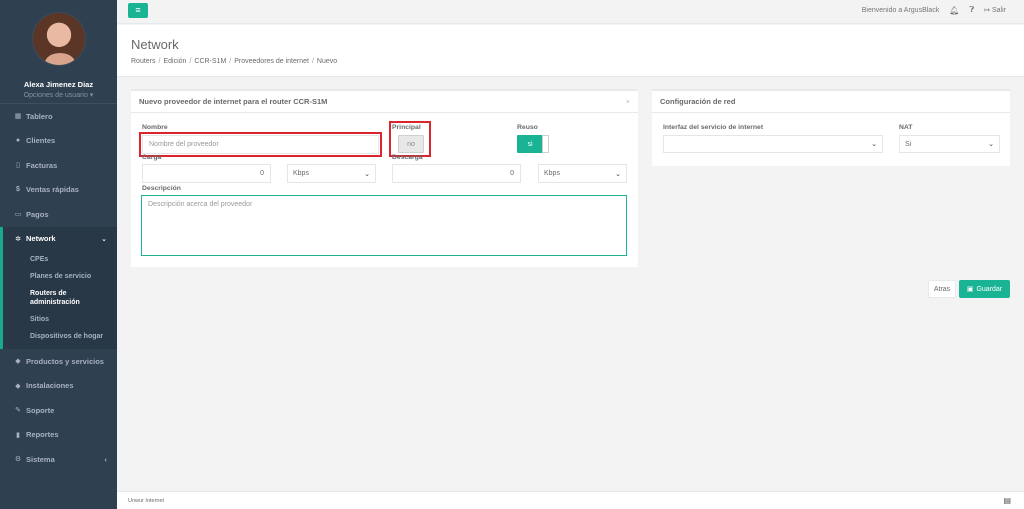  Describe the element at coordinates (174, 61) in the screenshot. I see `breadcrumb-edicion: Edición` at that location.